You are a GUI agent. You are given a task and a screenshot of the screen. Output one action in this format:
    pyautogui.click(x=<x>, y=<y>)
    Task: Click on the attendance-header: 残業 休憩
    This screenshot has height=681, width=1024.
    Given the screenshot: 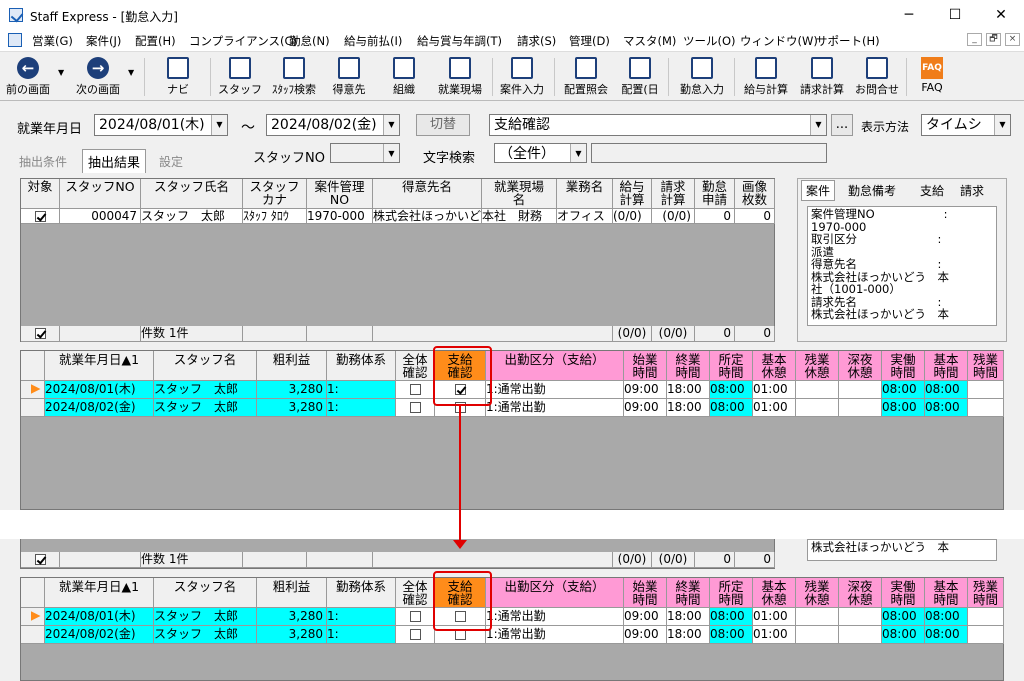 What is the action you would take?
    pyautogui.click(x=817, y=593)
    